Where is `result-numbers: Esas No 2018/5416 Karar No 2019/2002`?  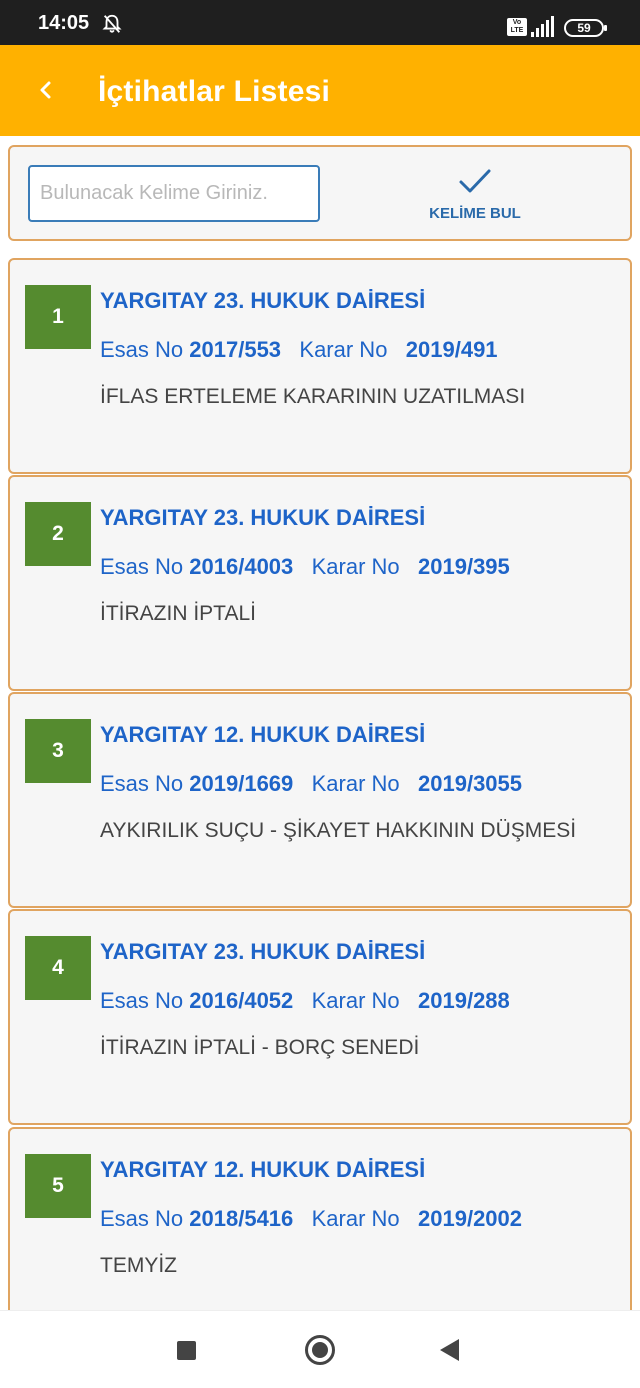
result-numbers: Esas No 2018/5416 Karar No 2019/2002 is located at coordinates (311, 1219).